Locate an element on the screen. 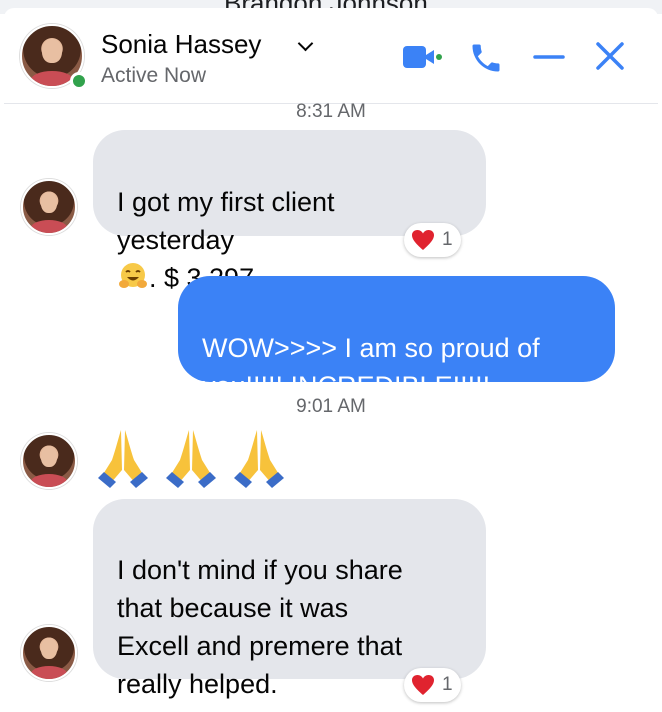 The image size is (662, 712). chevron-down-icon is located at coordinates (305, 43).